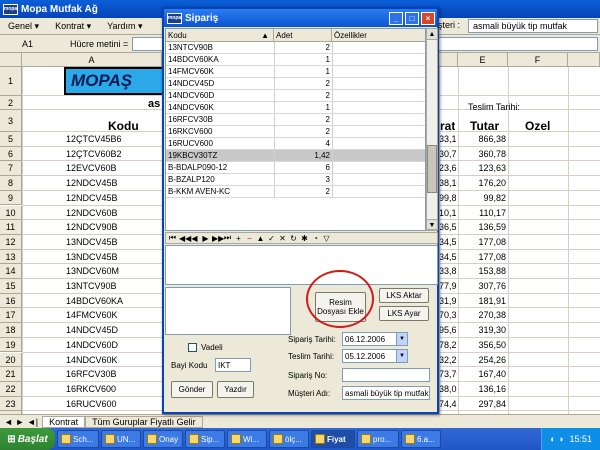  I want to click on total-cell: 110,17, so click(482, 213).